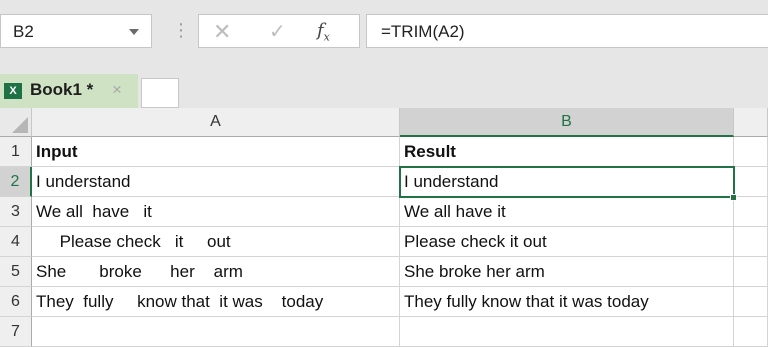  What do you see at coordinates (567, 212) in the screenshot?
I see `cell-b3: We all have it` at bounding box center [567, 212].